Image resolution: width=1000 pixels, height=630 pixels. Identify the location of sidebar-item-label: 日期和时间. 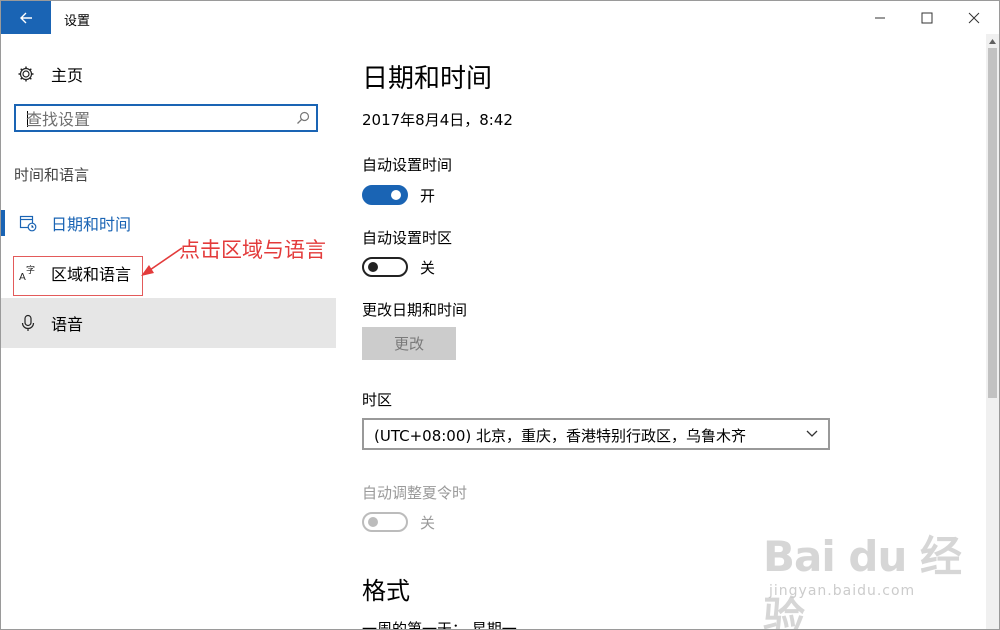
(91, 224).